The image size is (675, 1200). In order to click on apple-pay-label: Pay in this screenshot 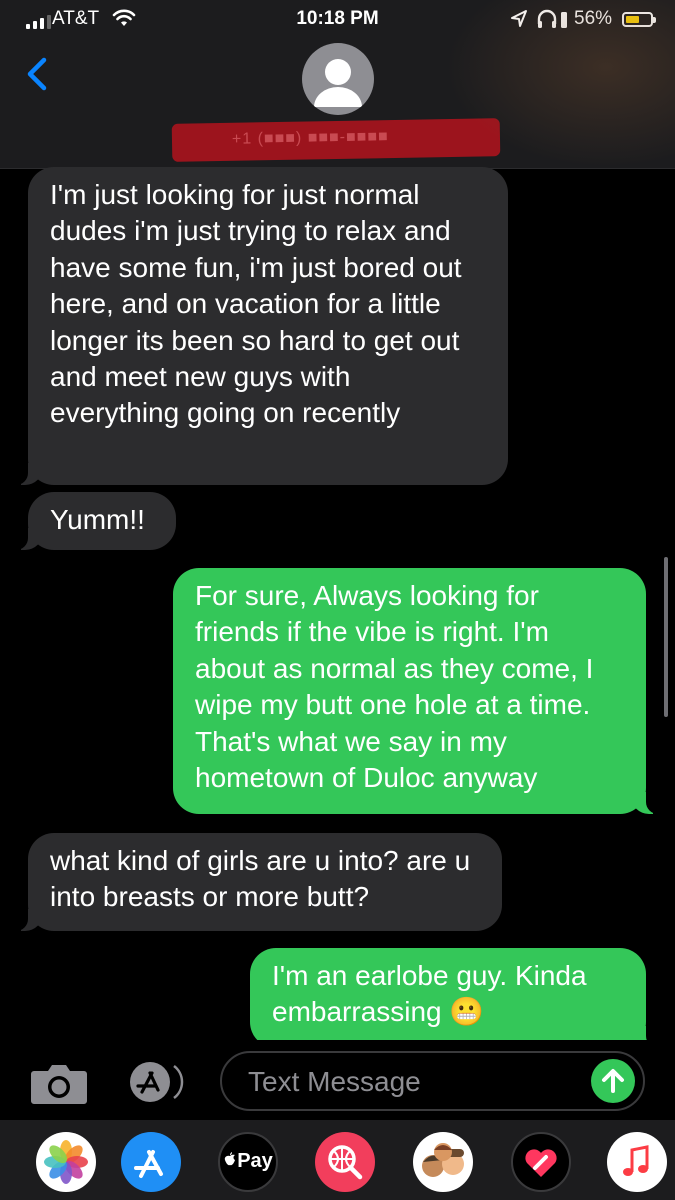, I will do `click(248, 1161)`.